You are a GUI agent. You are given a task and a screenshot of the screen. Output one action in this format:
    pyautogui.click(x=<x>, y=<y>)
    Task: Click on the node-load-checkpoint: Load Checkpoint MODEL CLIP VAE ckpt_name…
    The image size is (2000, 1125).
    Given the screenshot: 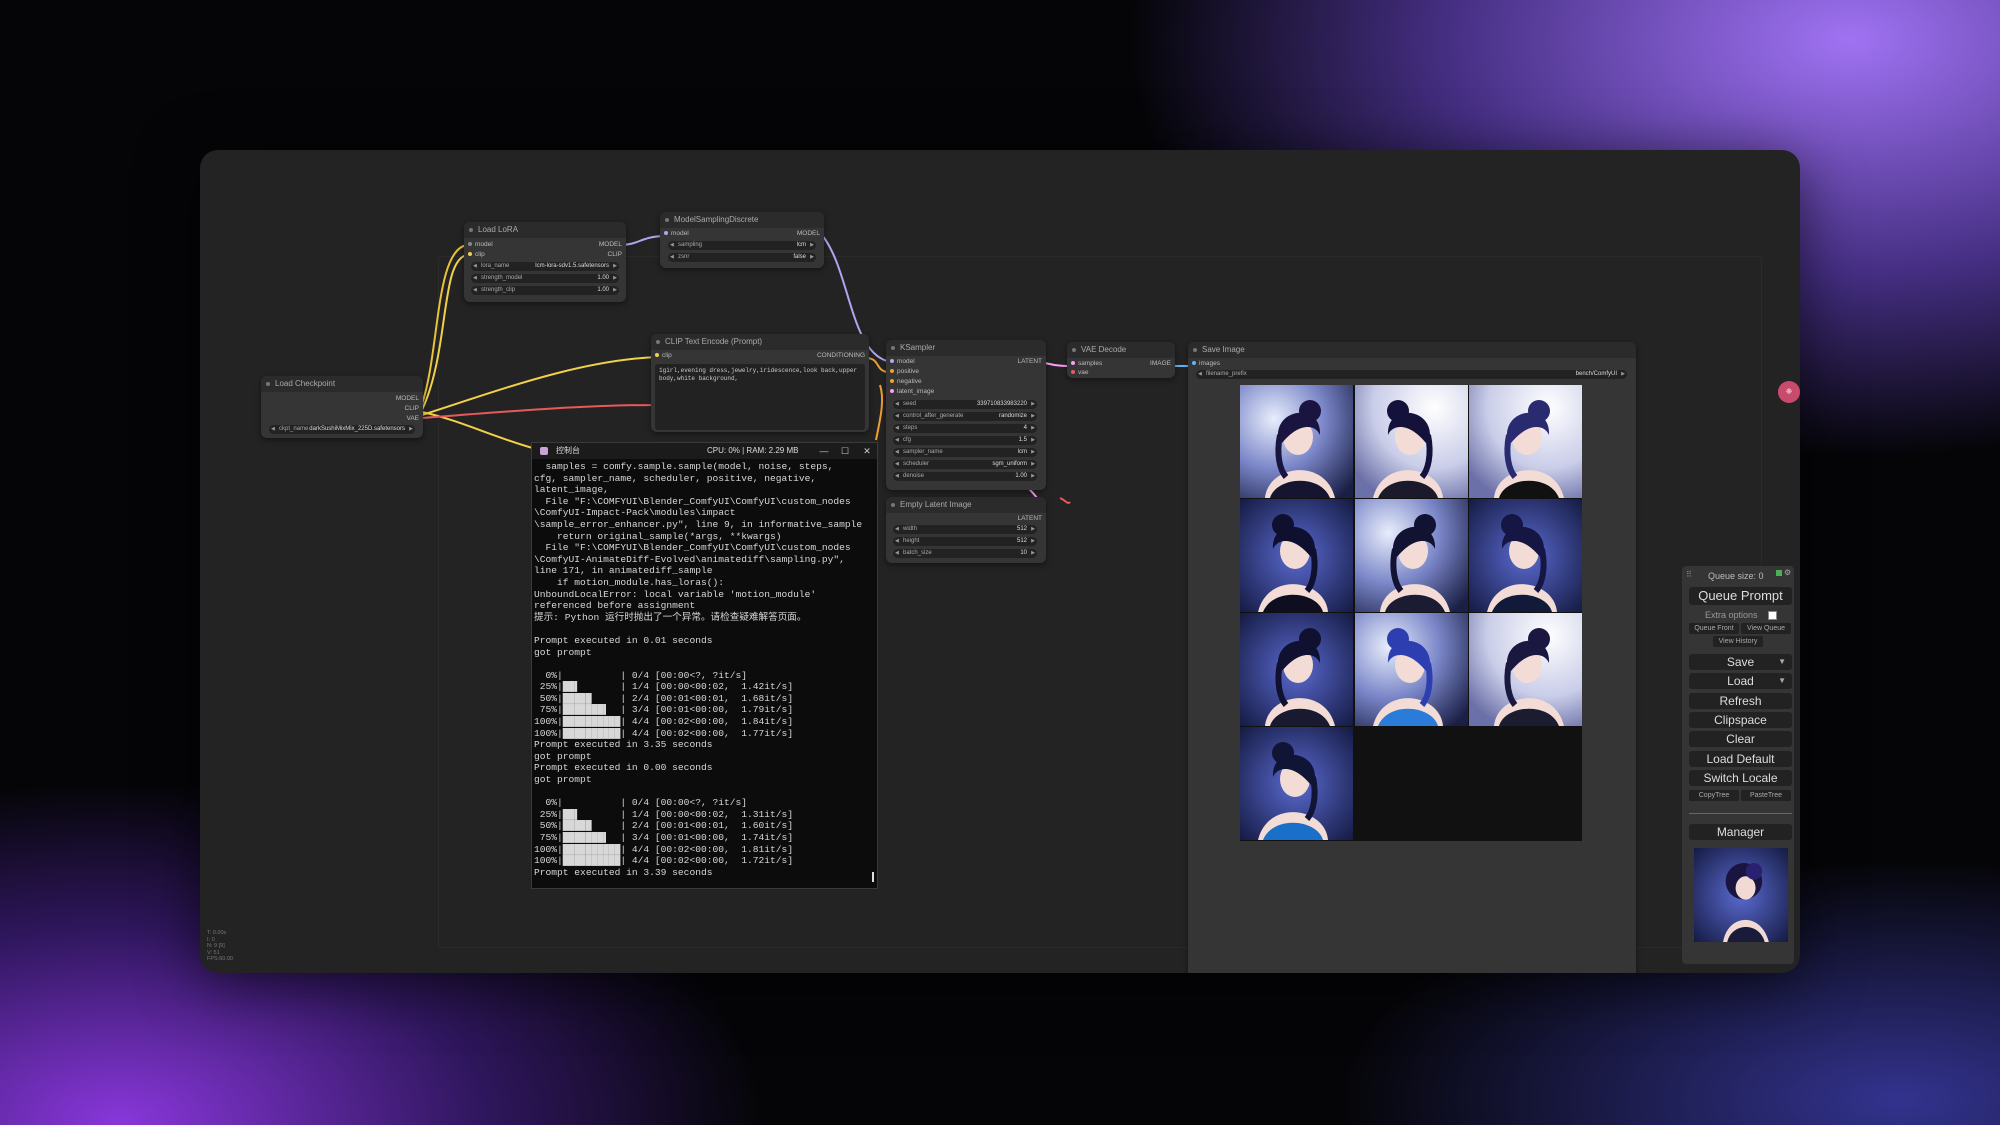 What is the action you would take?
    pyautogui.click(x=342, y=407)
    